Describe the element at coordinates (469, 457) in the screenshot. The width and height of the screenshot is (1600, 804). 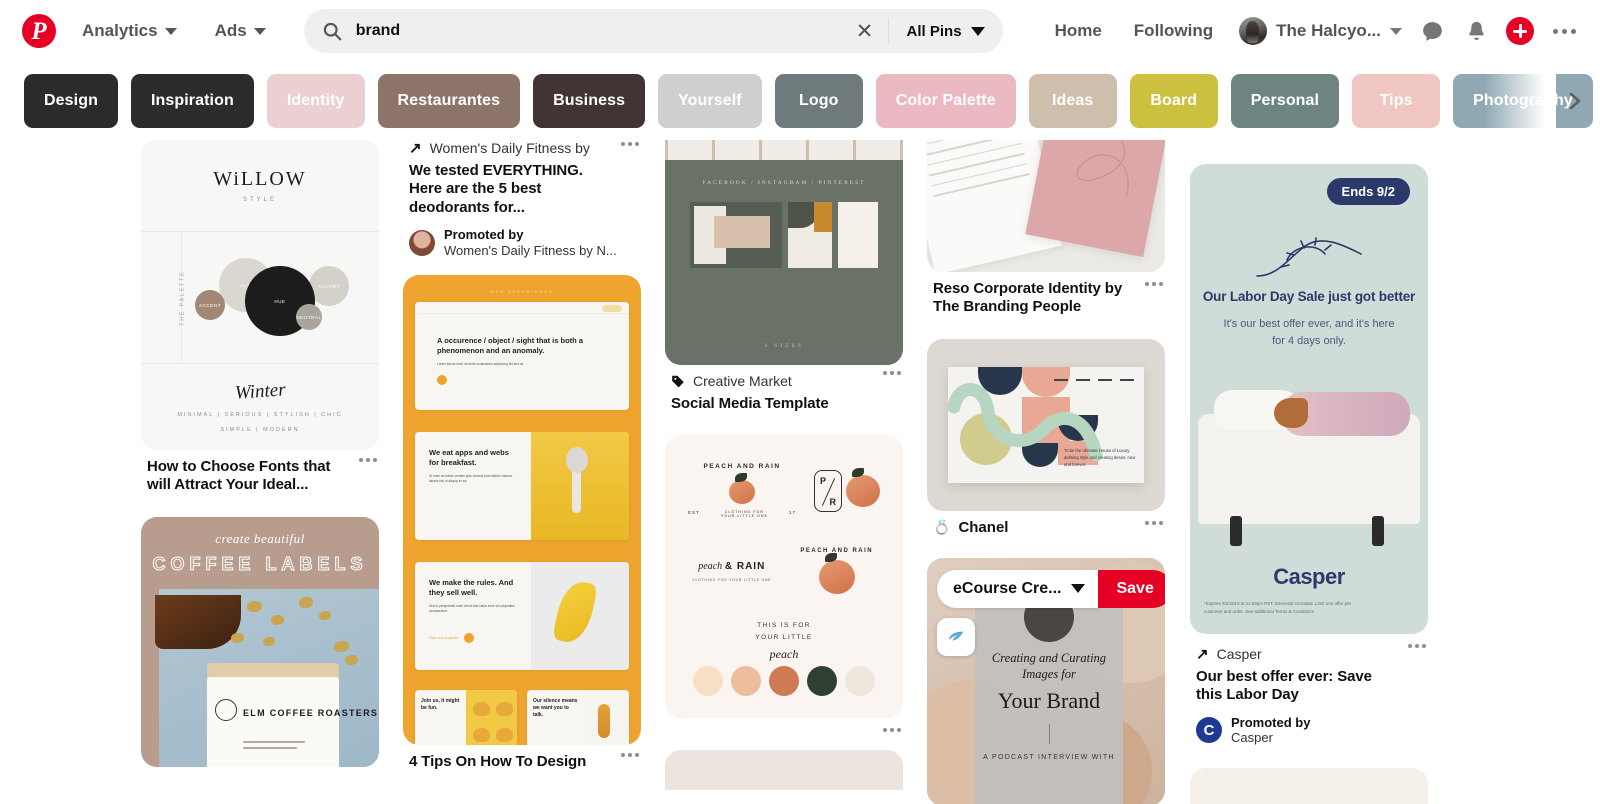
I see `design-slide-2: We eat apps and webs for breakfast.` at that location.